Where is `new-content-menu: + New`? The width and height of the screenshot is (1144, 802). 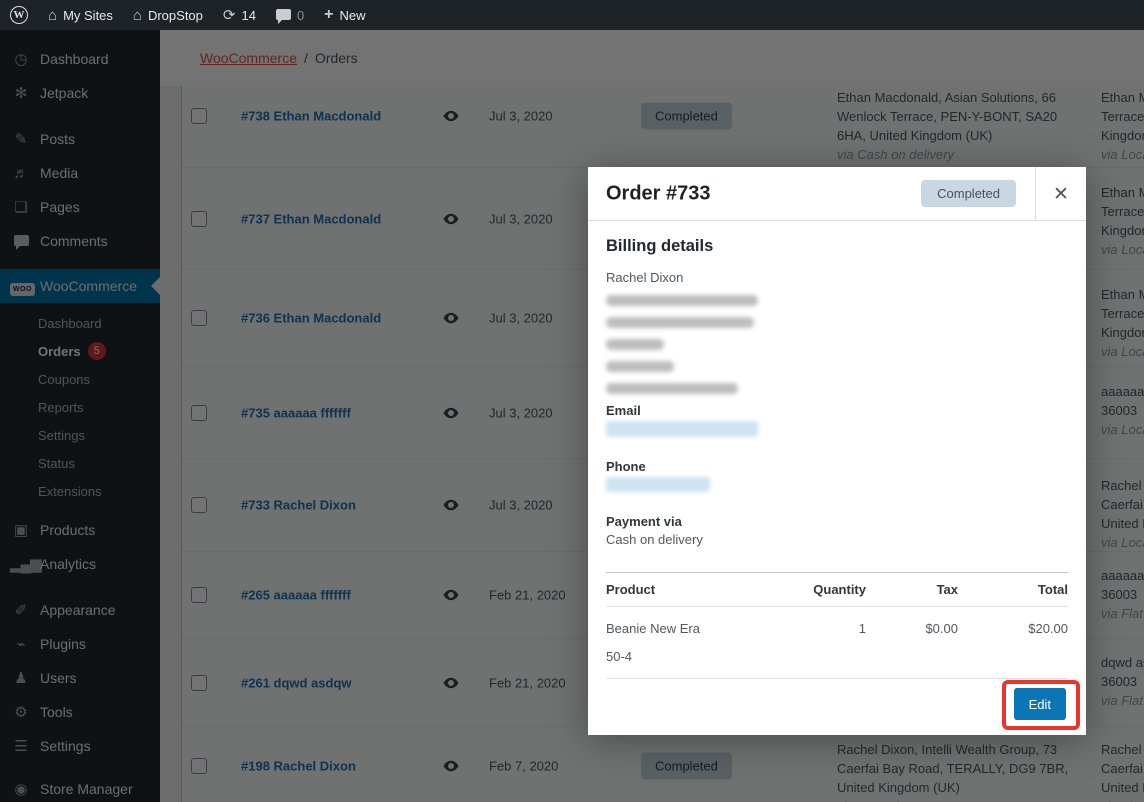 new-content-menu: + New is located at coordinates (344, 15).